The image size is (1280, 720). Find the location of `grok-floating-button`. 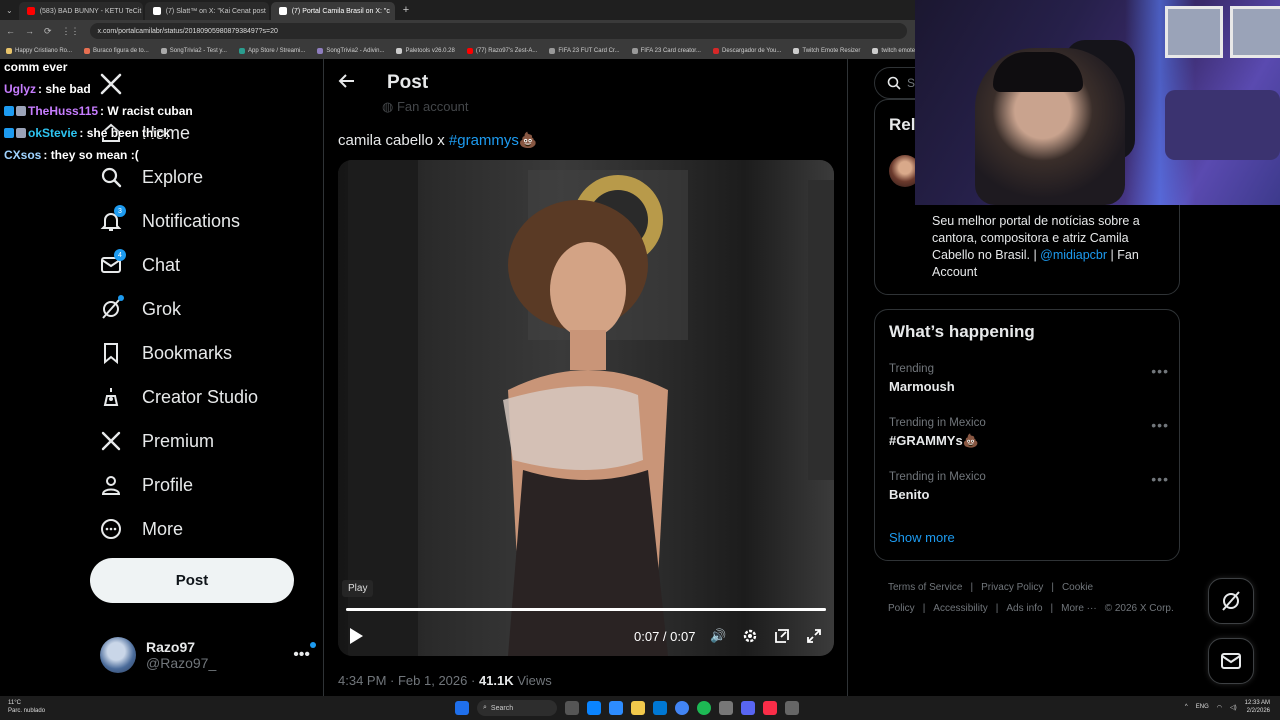

grok-floating-button is located at coordinates (1231, 601).